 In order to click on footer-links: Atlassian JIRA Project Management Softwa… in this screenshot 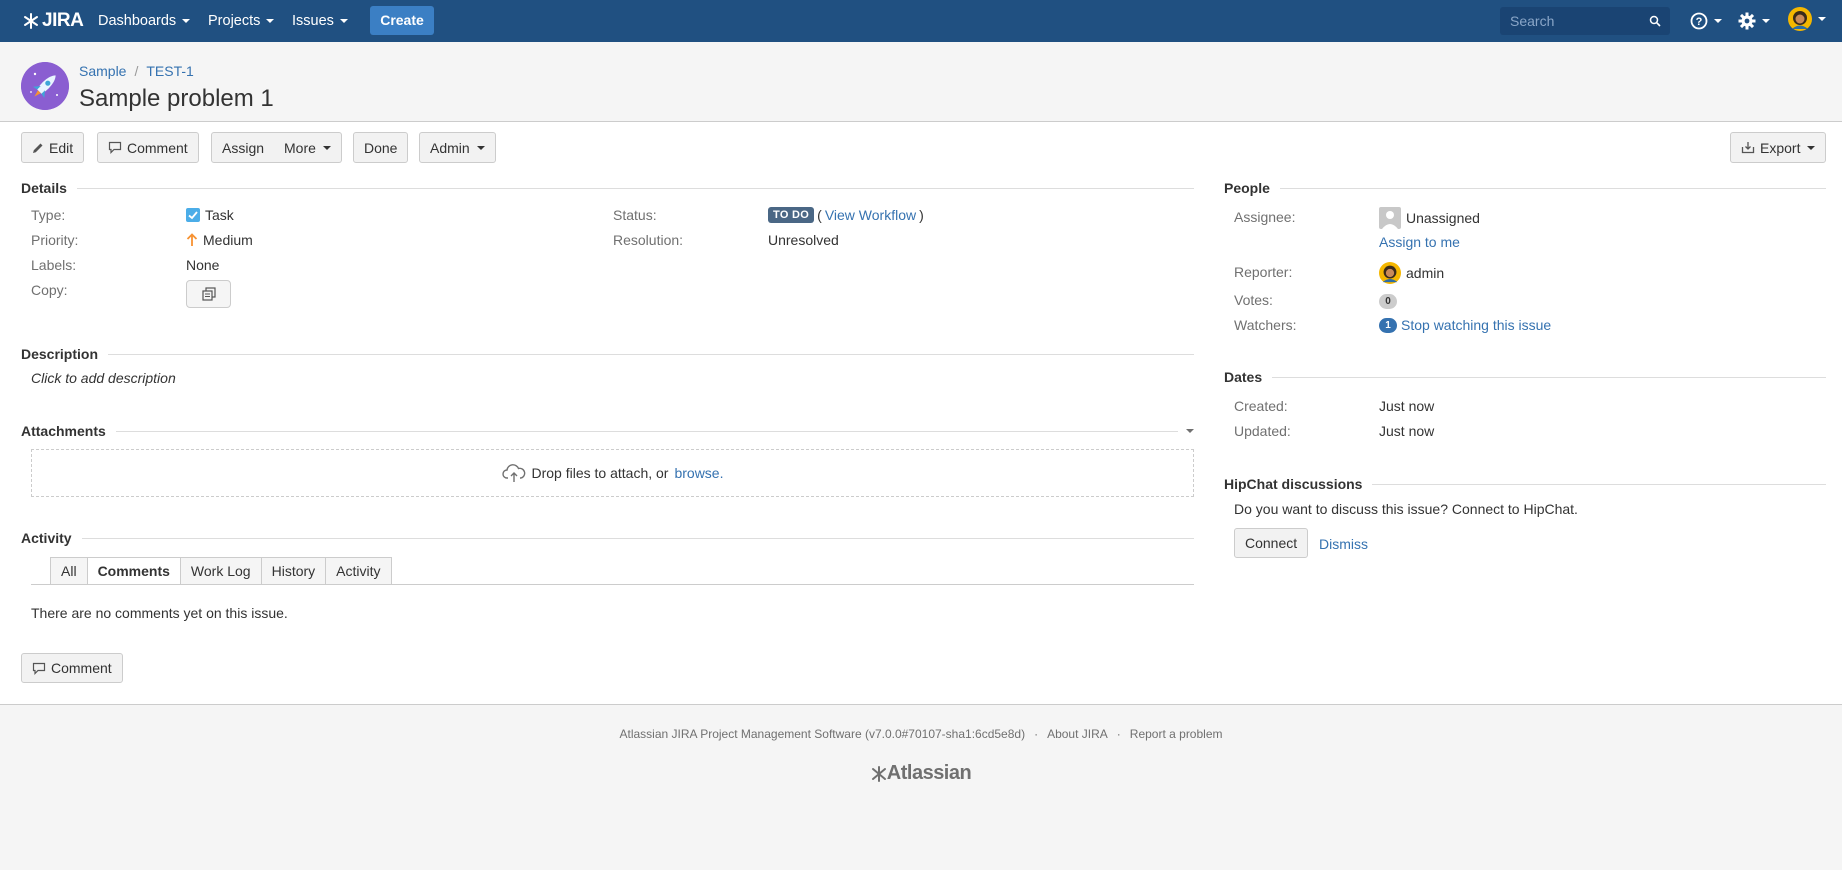, I will do `click(921, 734)`.